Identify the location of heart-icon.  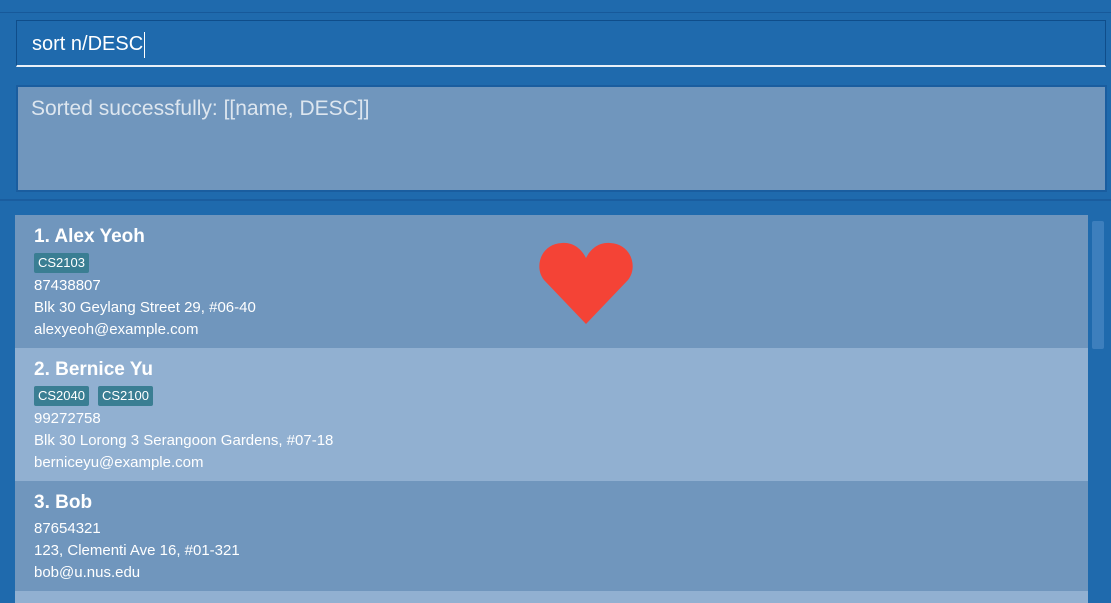
(586, 283).